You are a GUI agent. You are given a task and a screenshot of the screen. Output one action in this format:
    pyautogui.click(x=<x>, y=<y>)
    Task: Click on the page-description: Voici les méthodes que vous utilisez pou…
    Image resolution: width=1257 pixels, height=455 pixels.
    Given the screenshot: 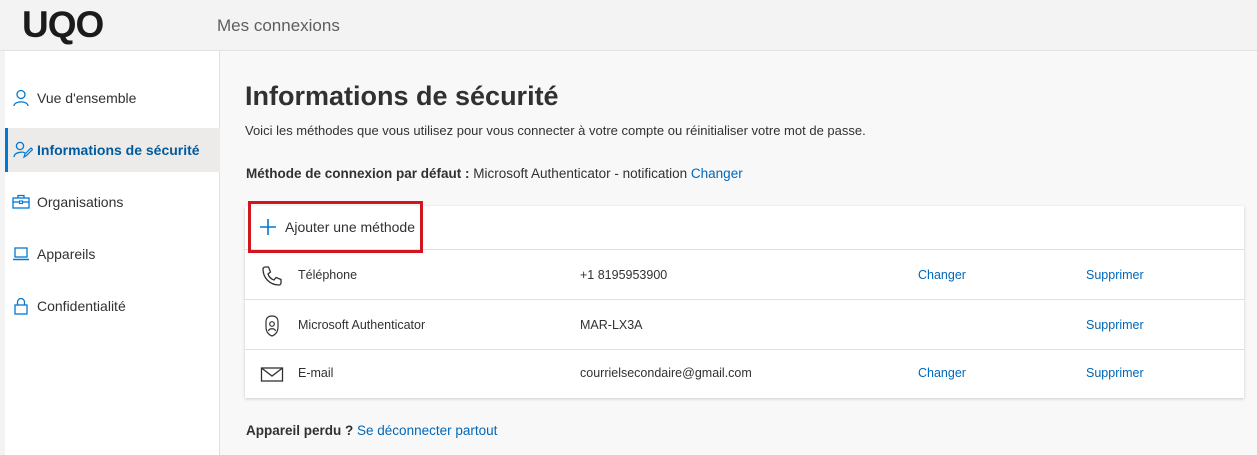 What is the action you would take?
    pyautogui.click(x=555, y=130)
    